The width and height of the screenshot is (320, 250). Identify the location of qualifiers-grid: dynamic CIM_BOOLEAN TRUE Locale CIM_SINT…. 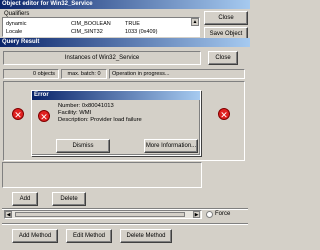
(101, 27).